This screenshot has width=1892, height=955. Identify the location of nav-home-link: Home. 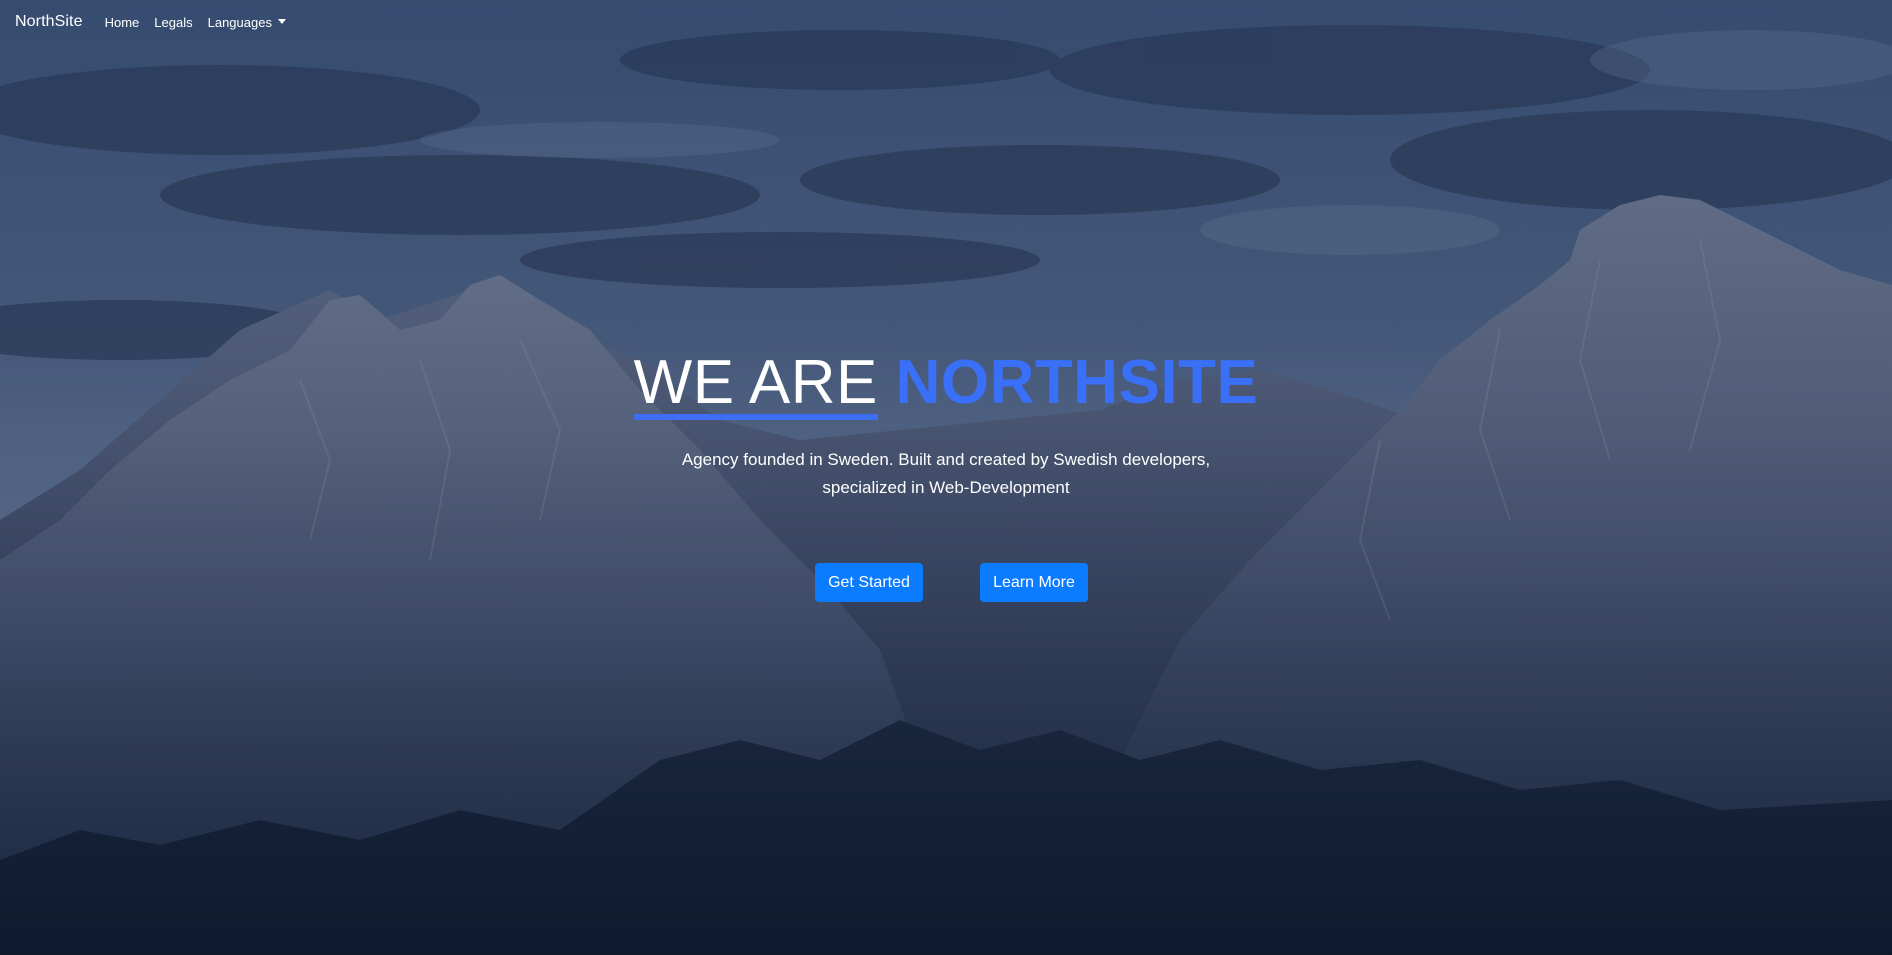
(122, 22).